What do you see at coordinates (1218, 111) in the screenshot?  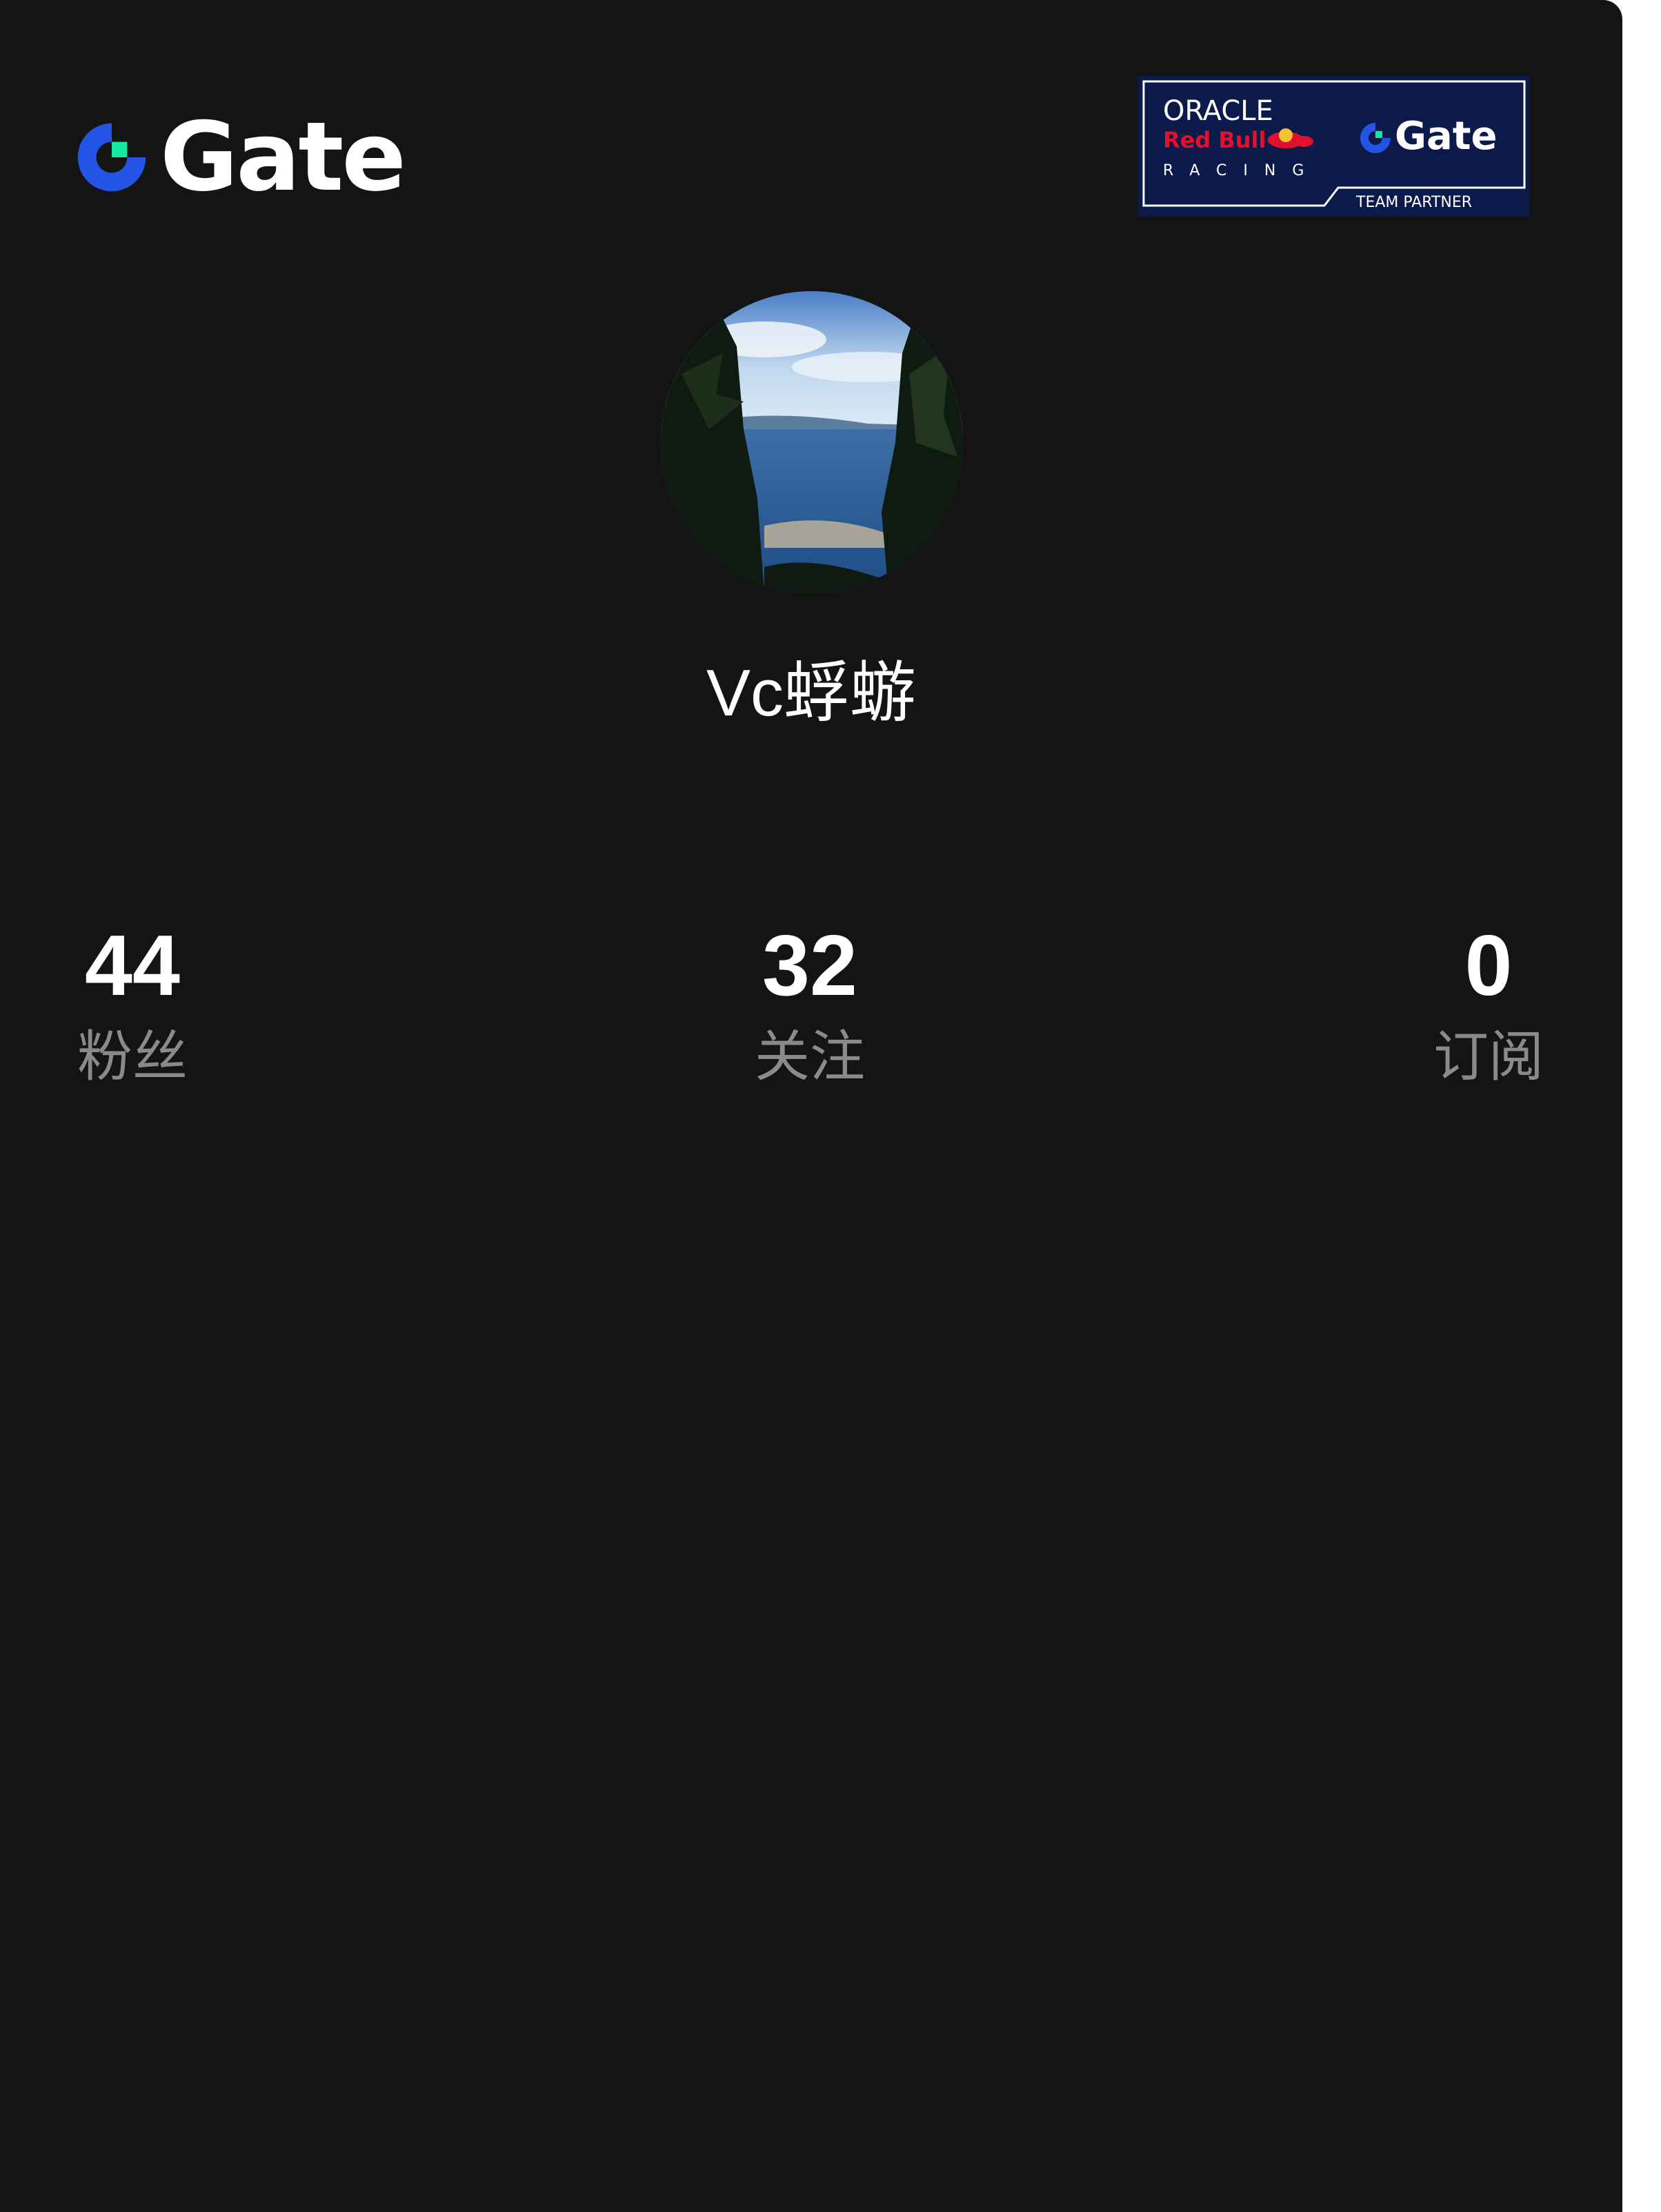 I see `badge-oracle-text: ORACLE` at bounding box center [1218, 111].